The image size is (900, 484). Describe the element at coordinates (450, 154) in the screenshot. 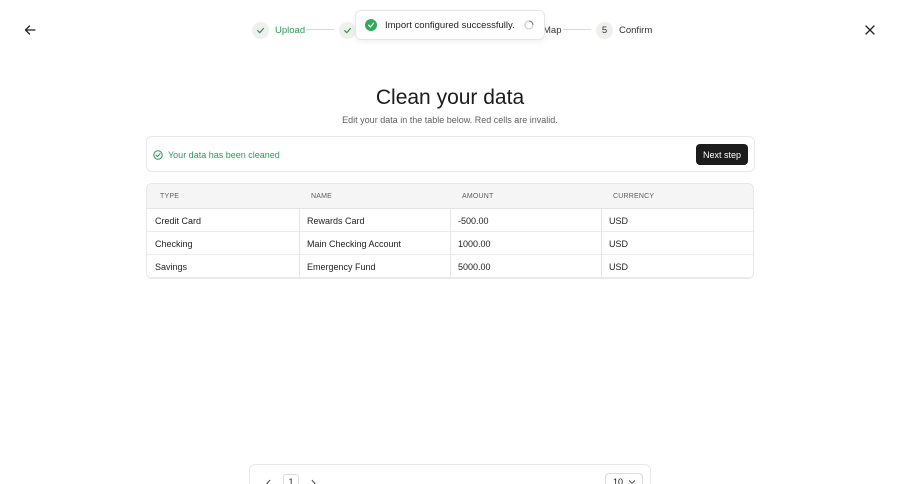

I see `cleaned-banner: Your data has been cleaned Next step` at that location.